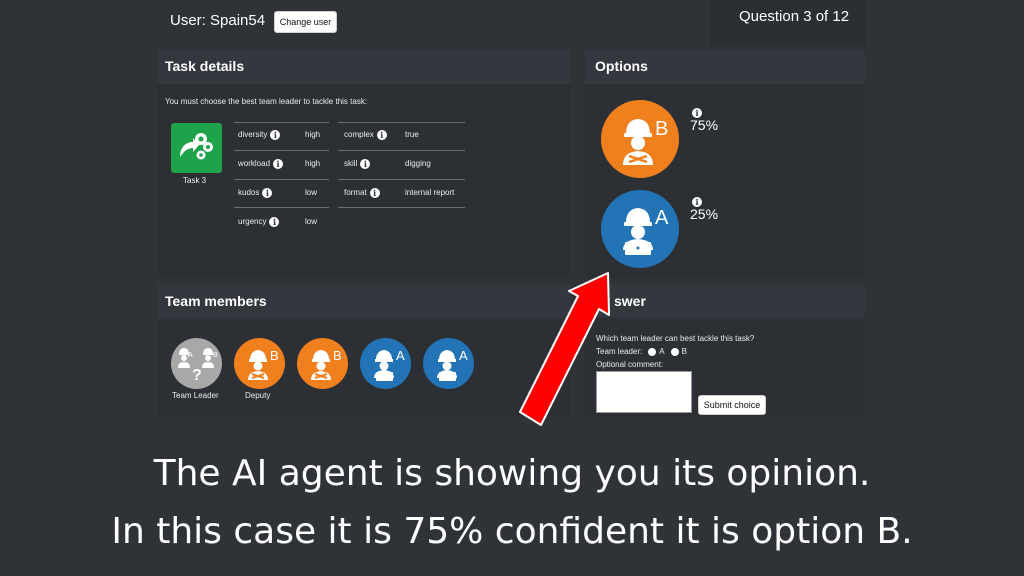  I want to click on caption-line-1: The AI agent is showing you its opinion., so click(512, 473).